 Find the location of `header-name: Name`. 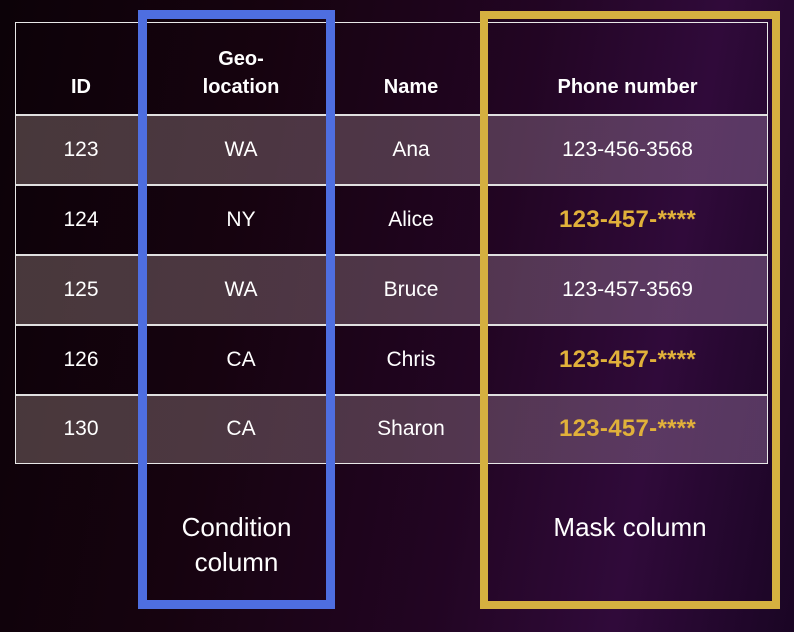

header-name: Name is located at coordinates (411, 87).